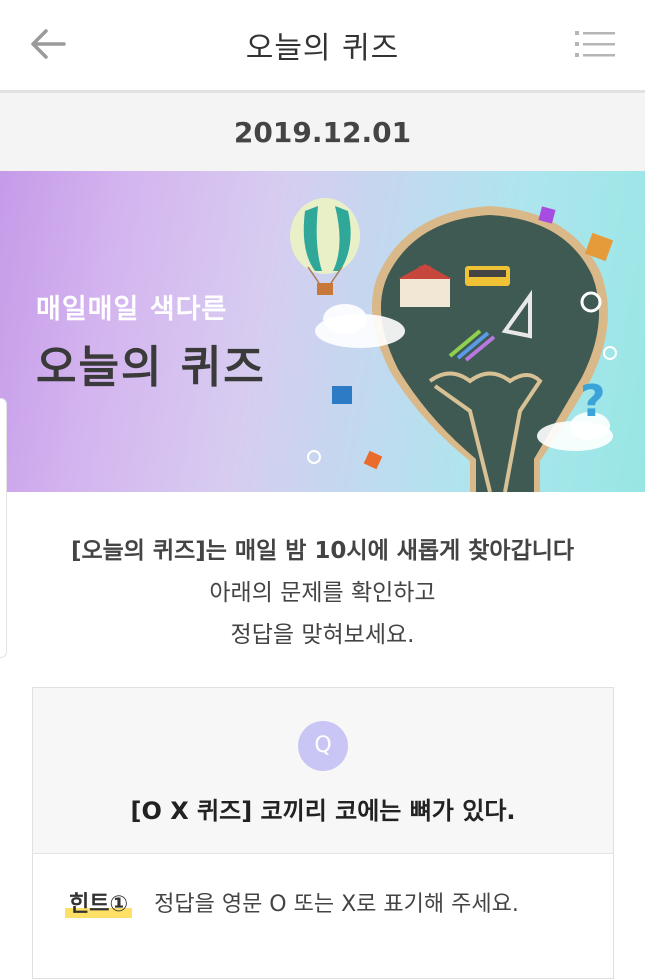  Describe the element at coordinates (323, 811) in the screenshot. I see `question-text: [O X 퀴즈] 코끼리 코에는 뼈가 있다.` at that location.